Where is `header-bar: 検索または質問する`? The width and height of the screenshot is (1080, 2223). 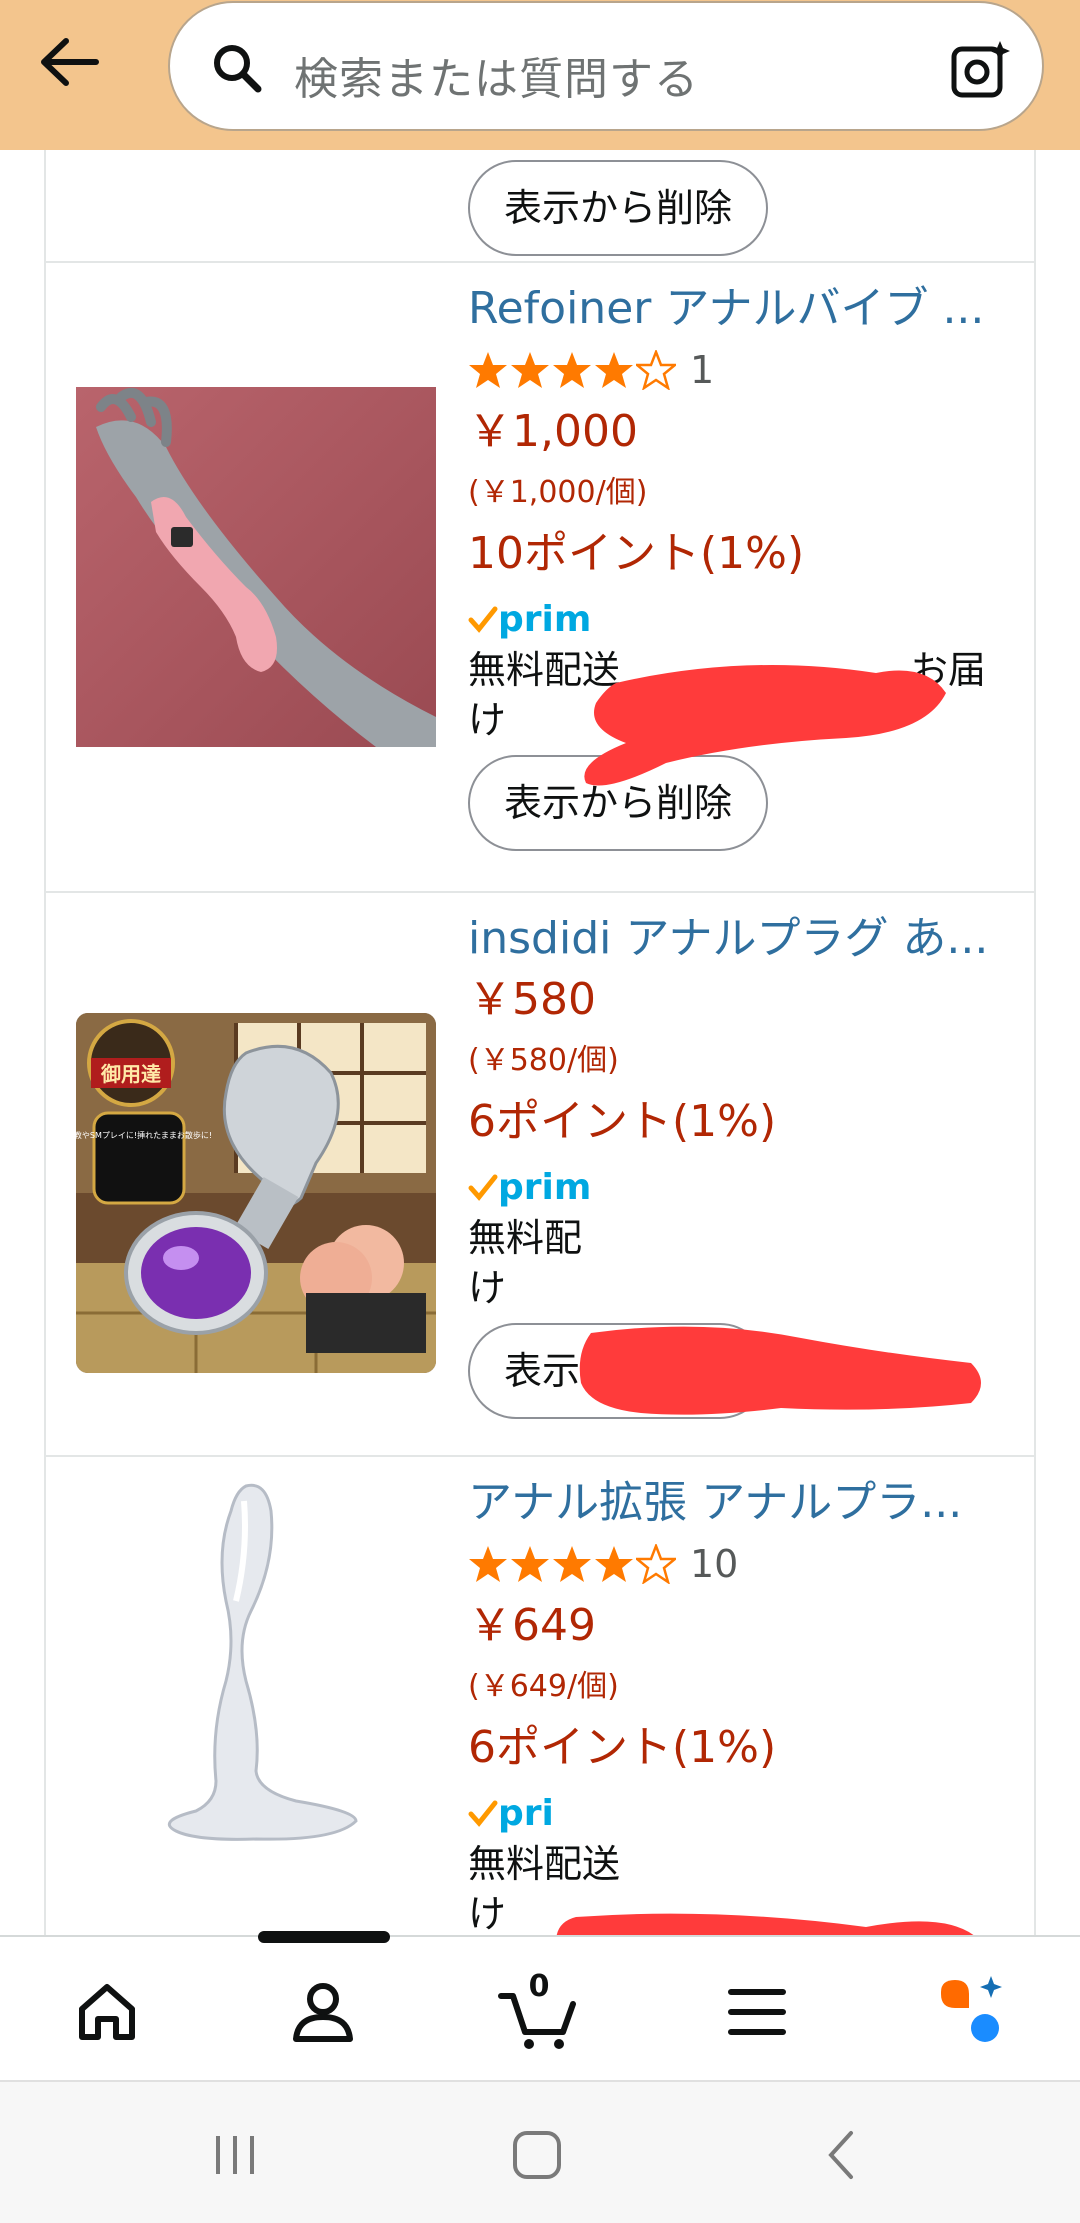 header-bar: 検索または質問する is located at coordinates (540, 75).